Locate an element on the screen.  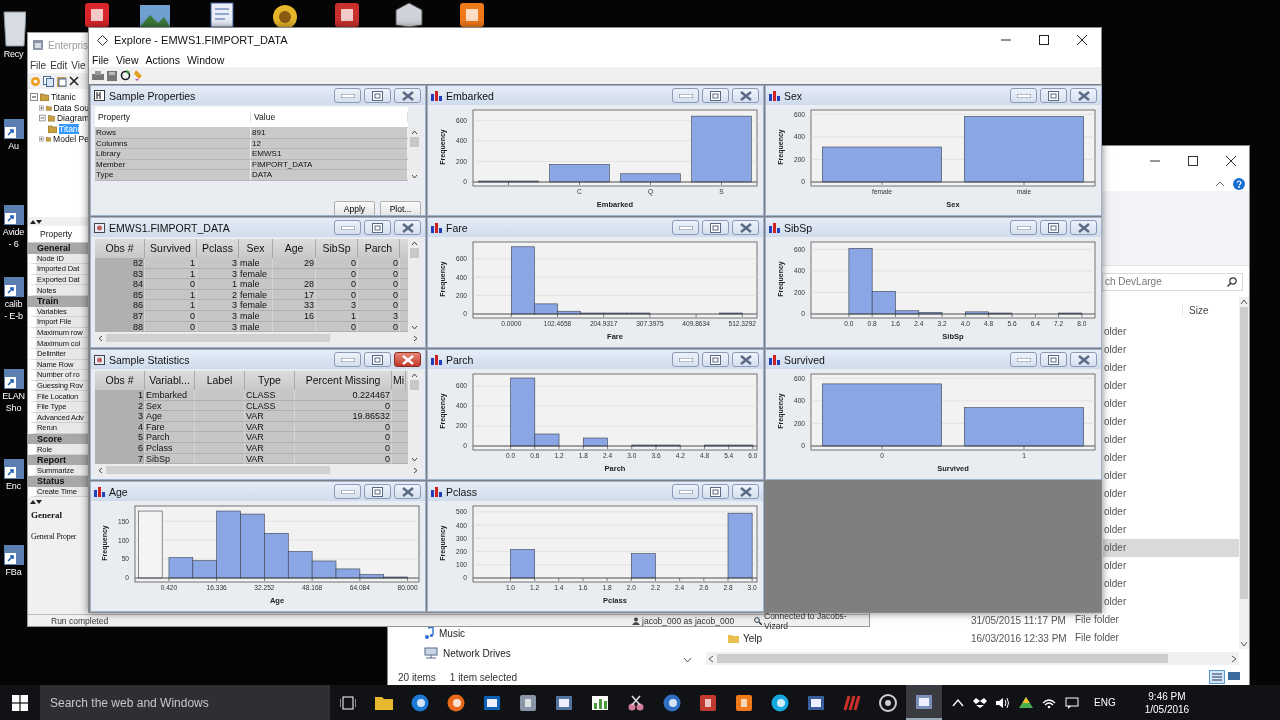
table-cell: 85 is located at coordinates (138, 294).